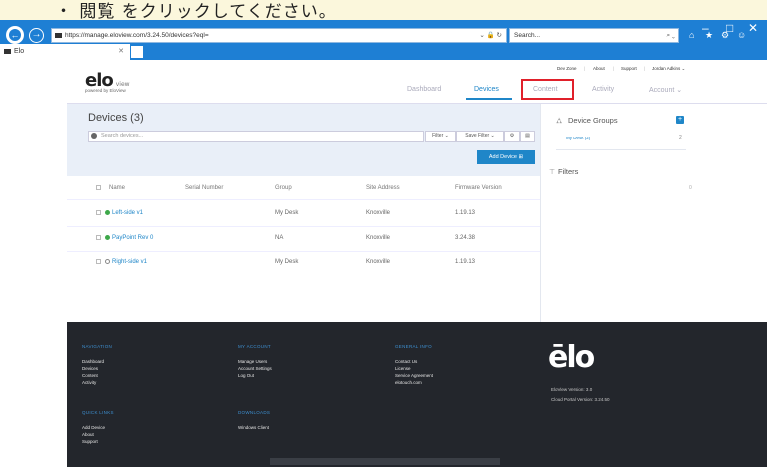  What do you see at coordinates (414, 361) in the screenshot?
I see `footer-link: Contact Us` at bounding box center [414, 361].